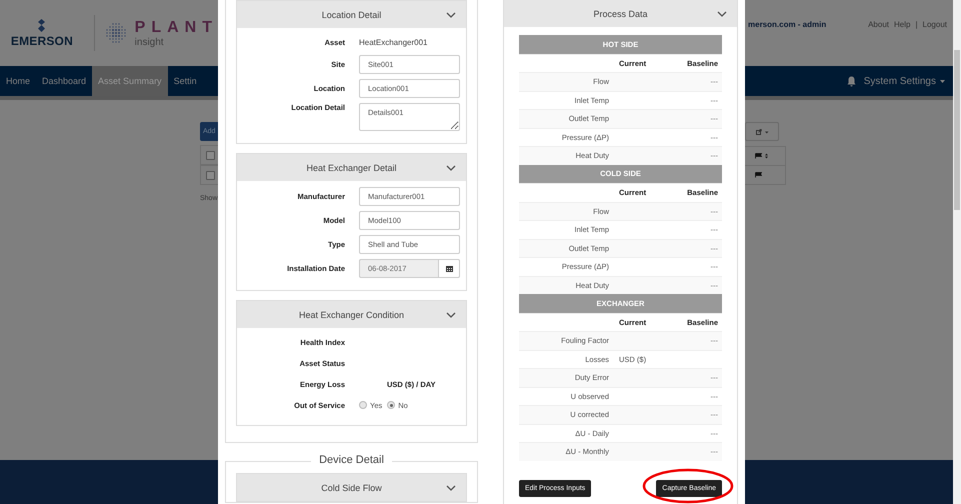 This screenshot has height=504, width=961. I want to click on calendar-button, so click(449, 268).